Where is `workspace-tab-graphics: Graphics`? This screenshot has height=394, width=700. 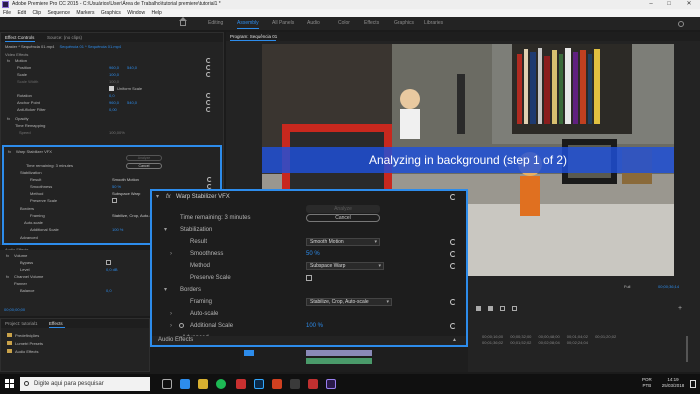
workspace-tab-graphics: Graphics is located at coordinates (404, 23).